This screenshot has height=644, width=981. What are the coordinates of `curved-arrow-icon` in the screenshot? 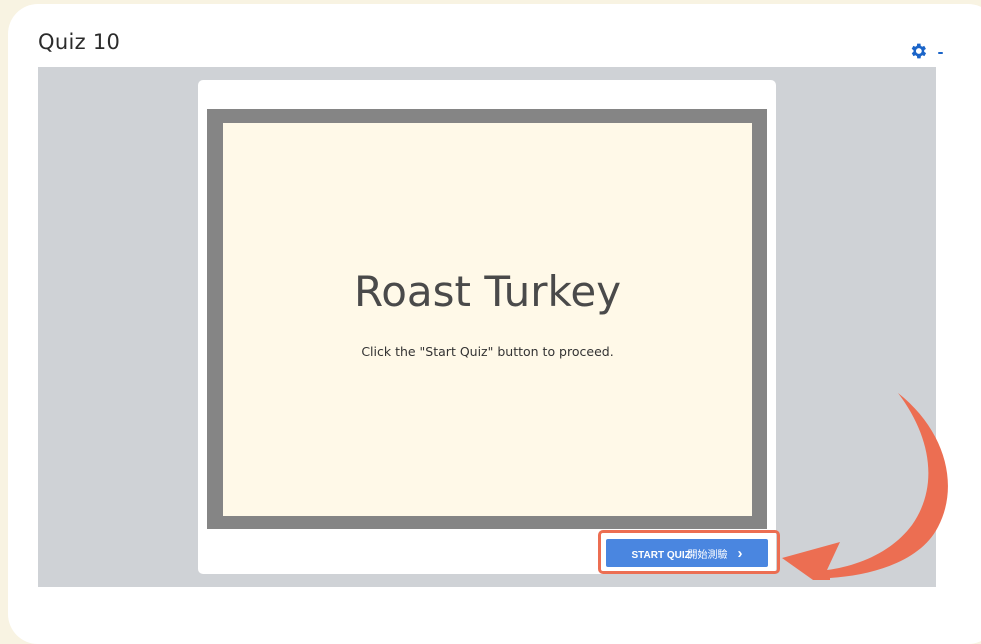 It's located at (865, 486).